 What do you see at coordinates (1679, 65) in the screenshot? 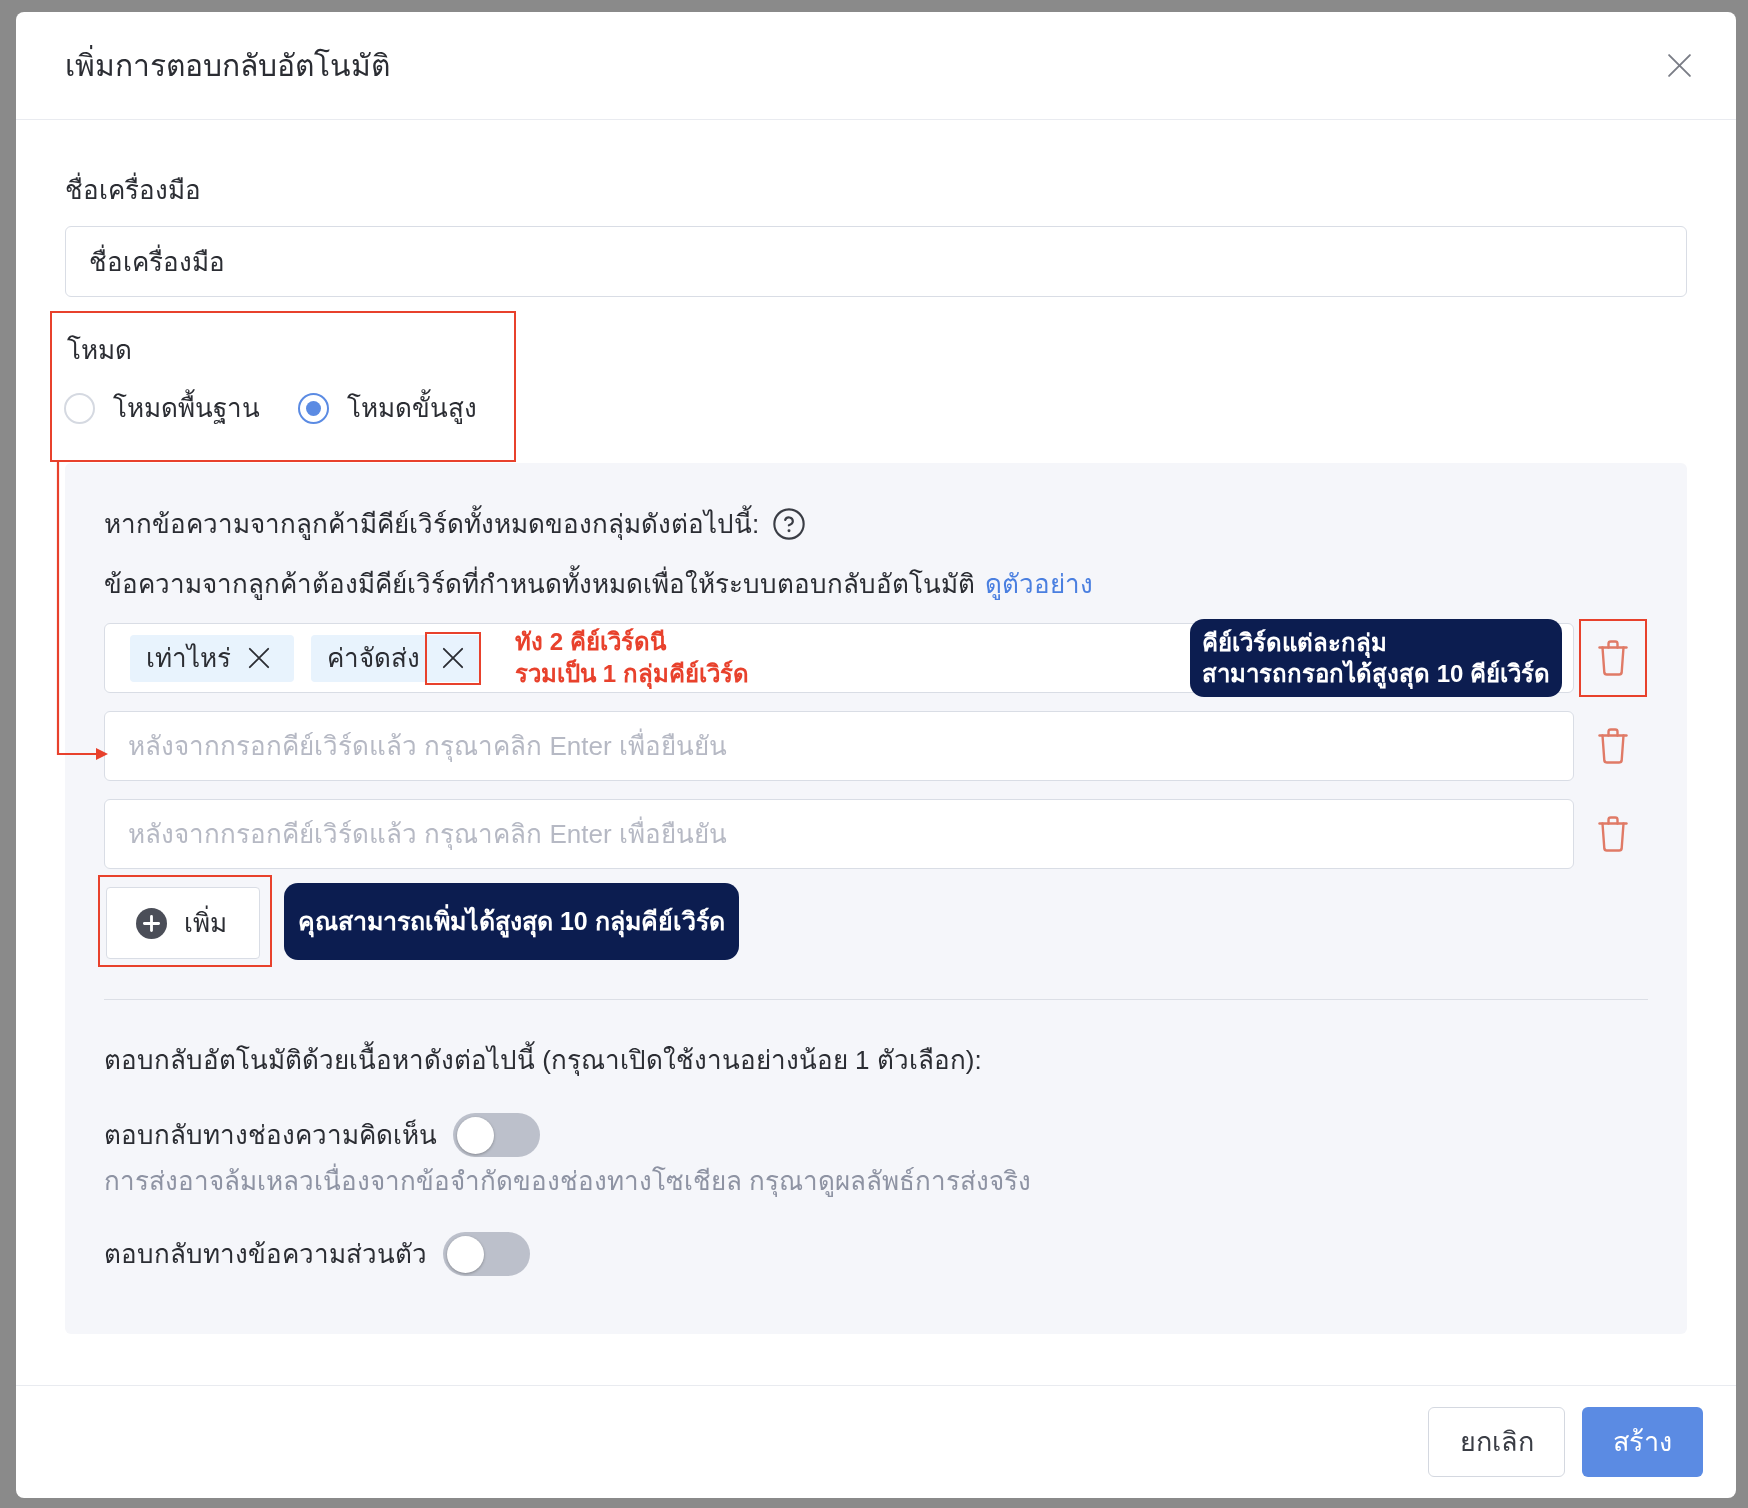
I see `close-icon` at bounding box center [1679, 65].